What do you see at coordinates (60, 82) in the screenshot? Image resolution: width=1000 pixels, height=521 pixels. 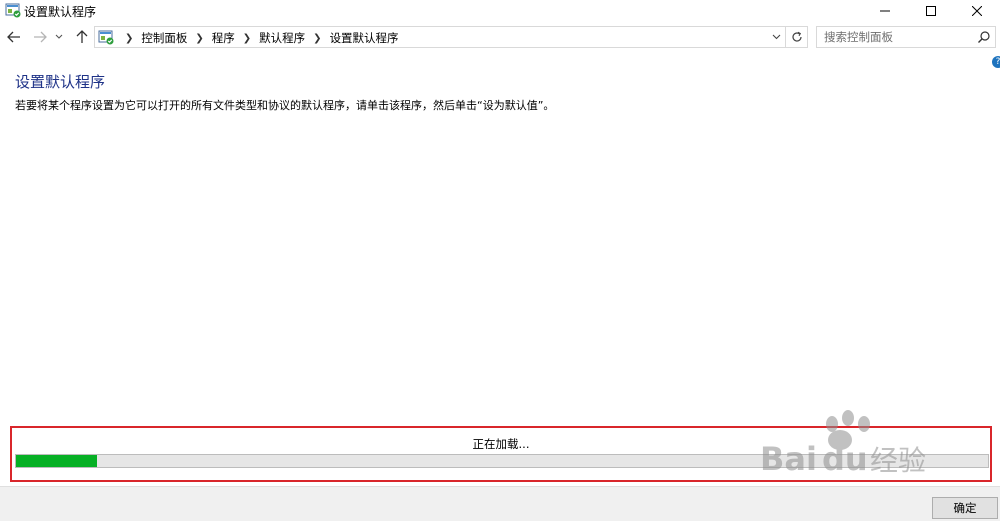 I see `page-title: 设置默认程序` at bounding box center [60, 82].